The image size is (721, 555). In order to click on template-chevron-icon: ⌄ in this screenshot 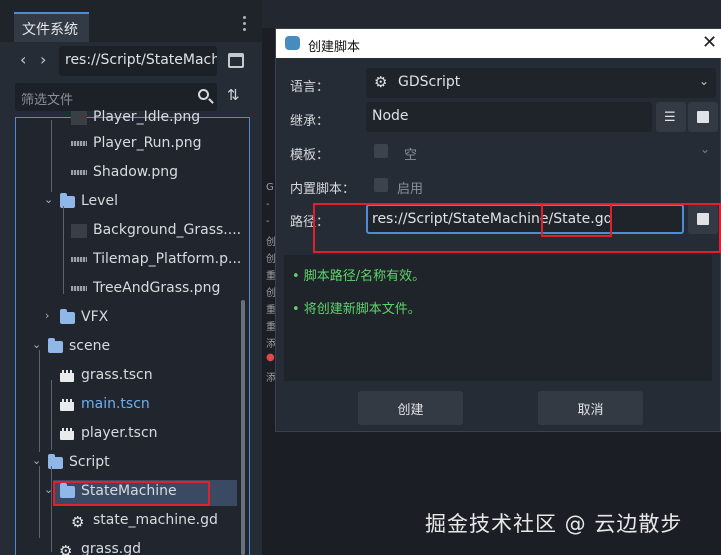, I will do `click(705, 149)`.